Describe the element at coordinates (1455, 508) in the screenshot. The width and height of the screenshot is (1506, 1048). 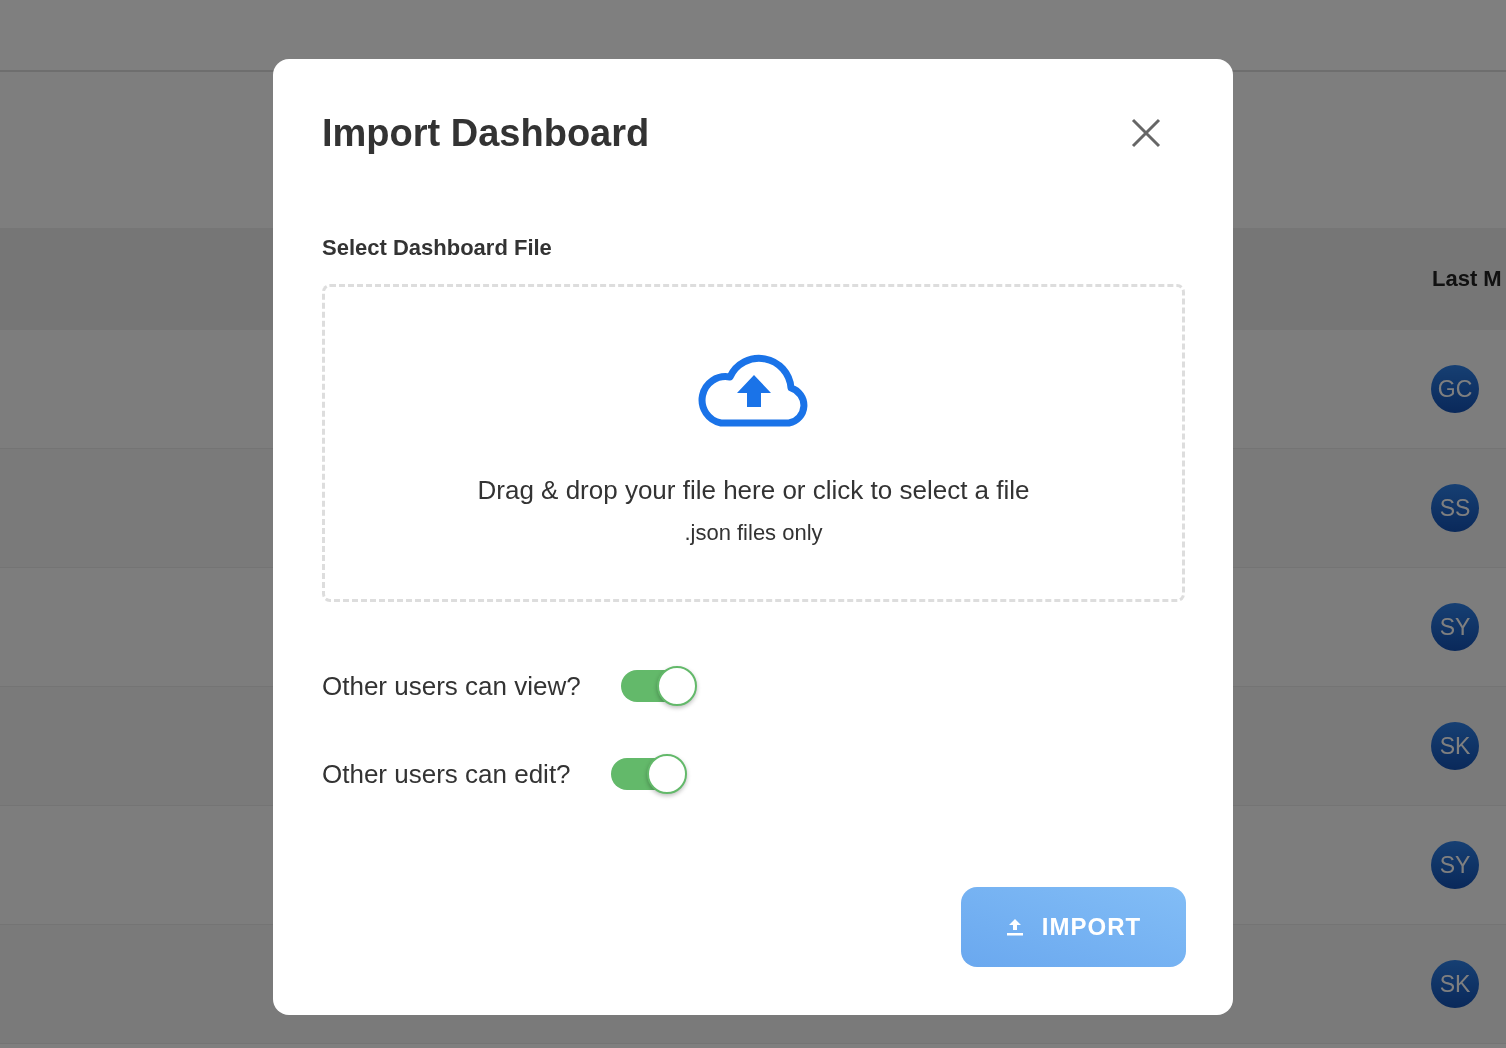
I see `avatar: SS` at that location.